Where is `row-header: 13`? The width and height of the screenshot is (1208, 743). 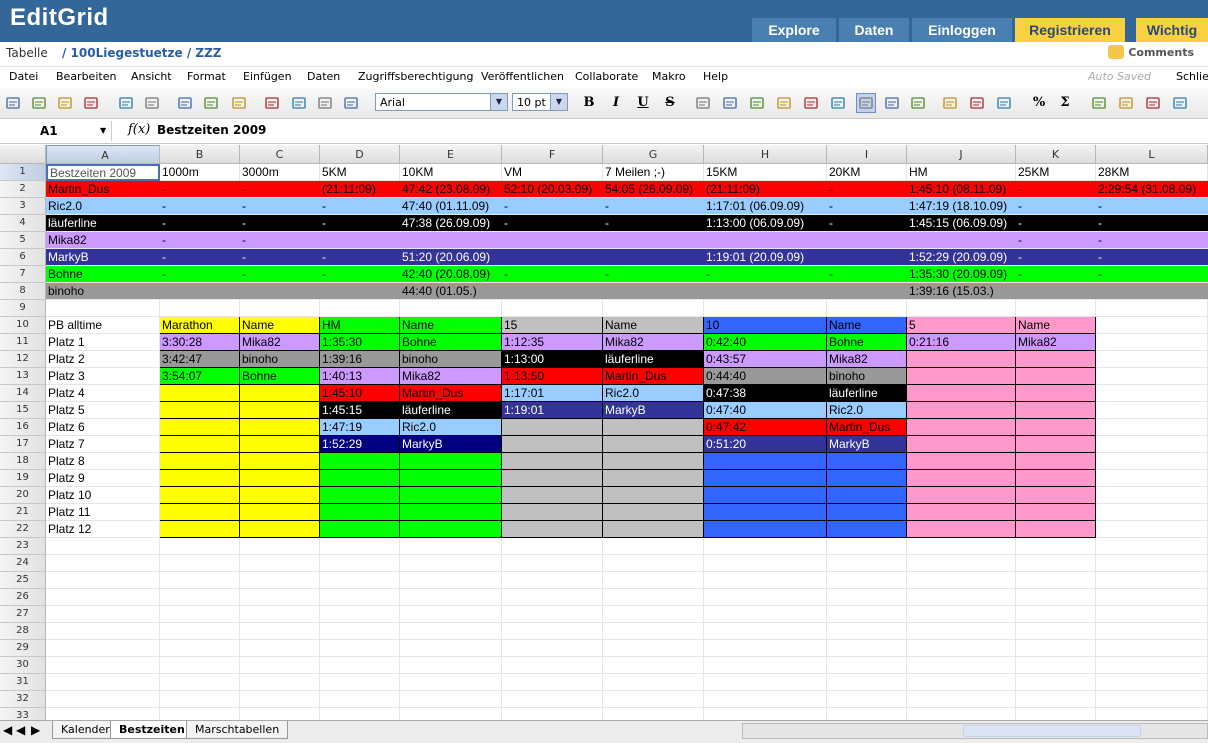
row-header: 13 is located at coordinates (23, 376).